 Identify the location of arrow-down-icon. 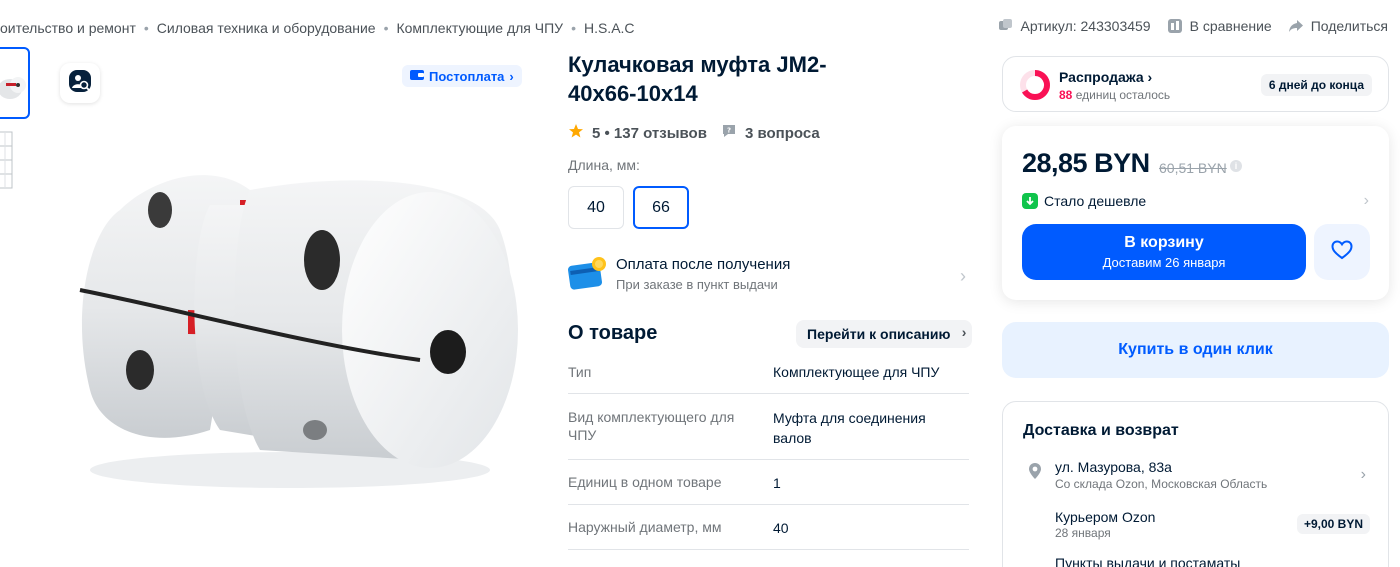
(1030, 201).